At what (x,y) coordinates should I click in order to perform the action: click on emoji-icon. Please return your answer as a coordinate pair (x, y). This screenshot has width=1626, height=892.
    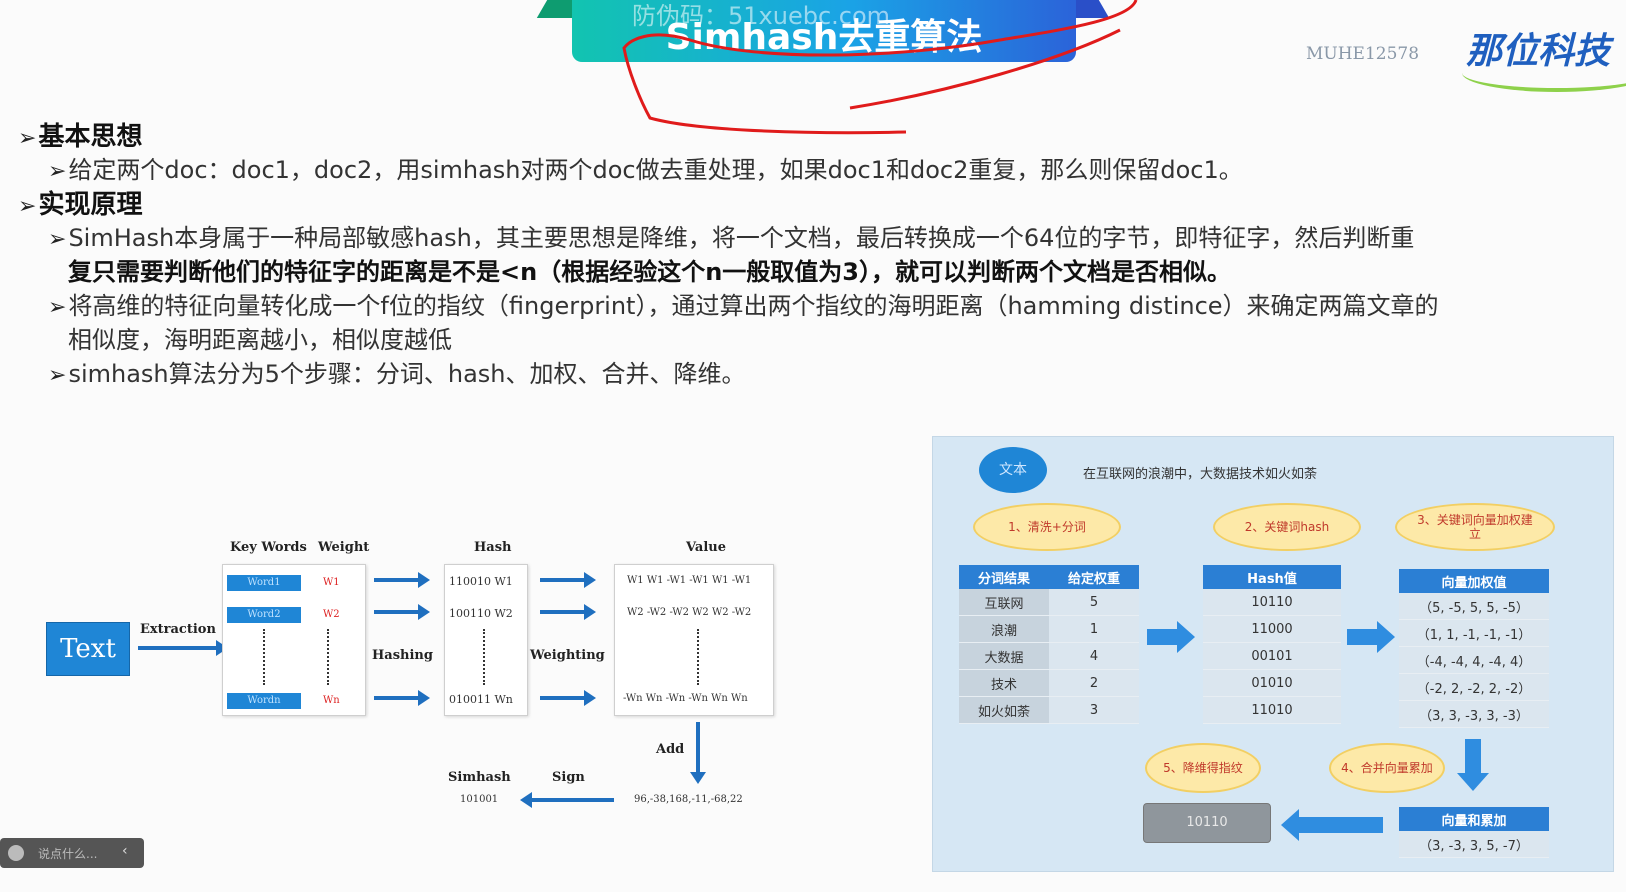
    Looking at the image, I should click on (16, 853).